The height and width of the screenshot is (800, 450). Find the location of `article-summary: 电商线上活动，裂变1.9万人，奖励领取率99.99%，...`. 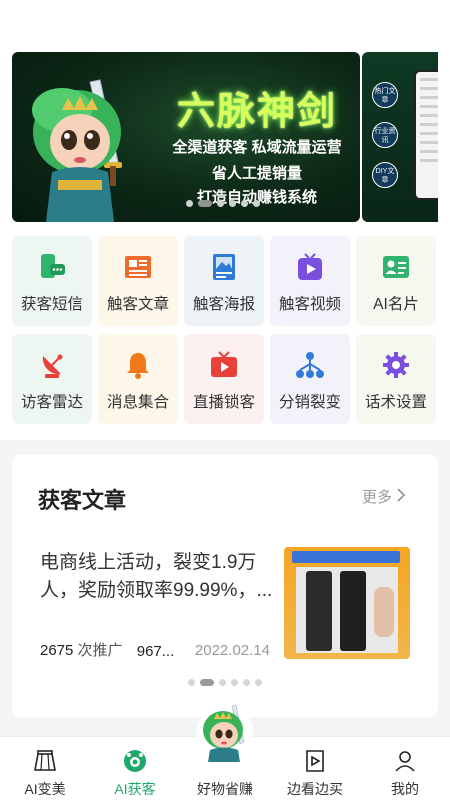

article-summary: 电商线上活动，裂变1.9万人，奖励领取率99.99%，... is located at coordinates (160, 577).